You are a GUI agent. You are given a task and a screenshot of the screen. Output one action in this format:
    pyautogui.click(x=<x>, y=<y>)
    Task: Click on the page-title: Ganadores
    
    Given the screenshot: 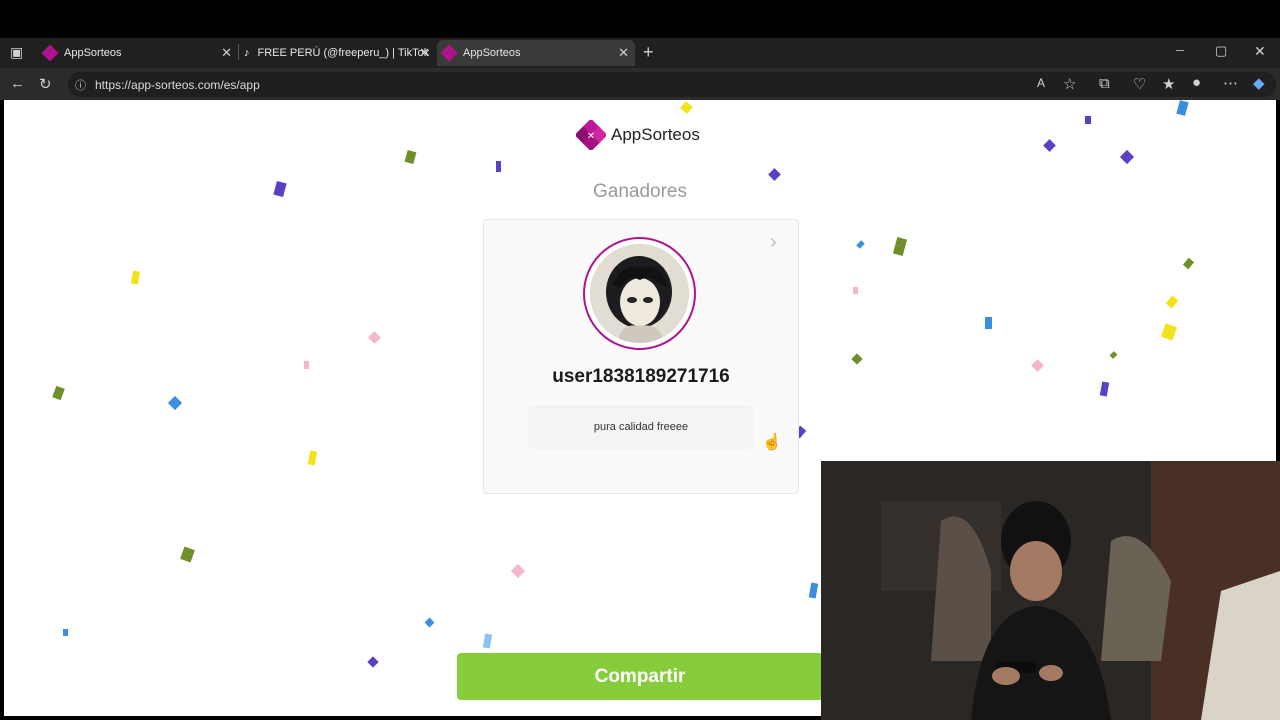 What is the action you would take?
    pyautogui.click(x=639, y=191)
    